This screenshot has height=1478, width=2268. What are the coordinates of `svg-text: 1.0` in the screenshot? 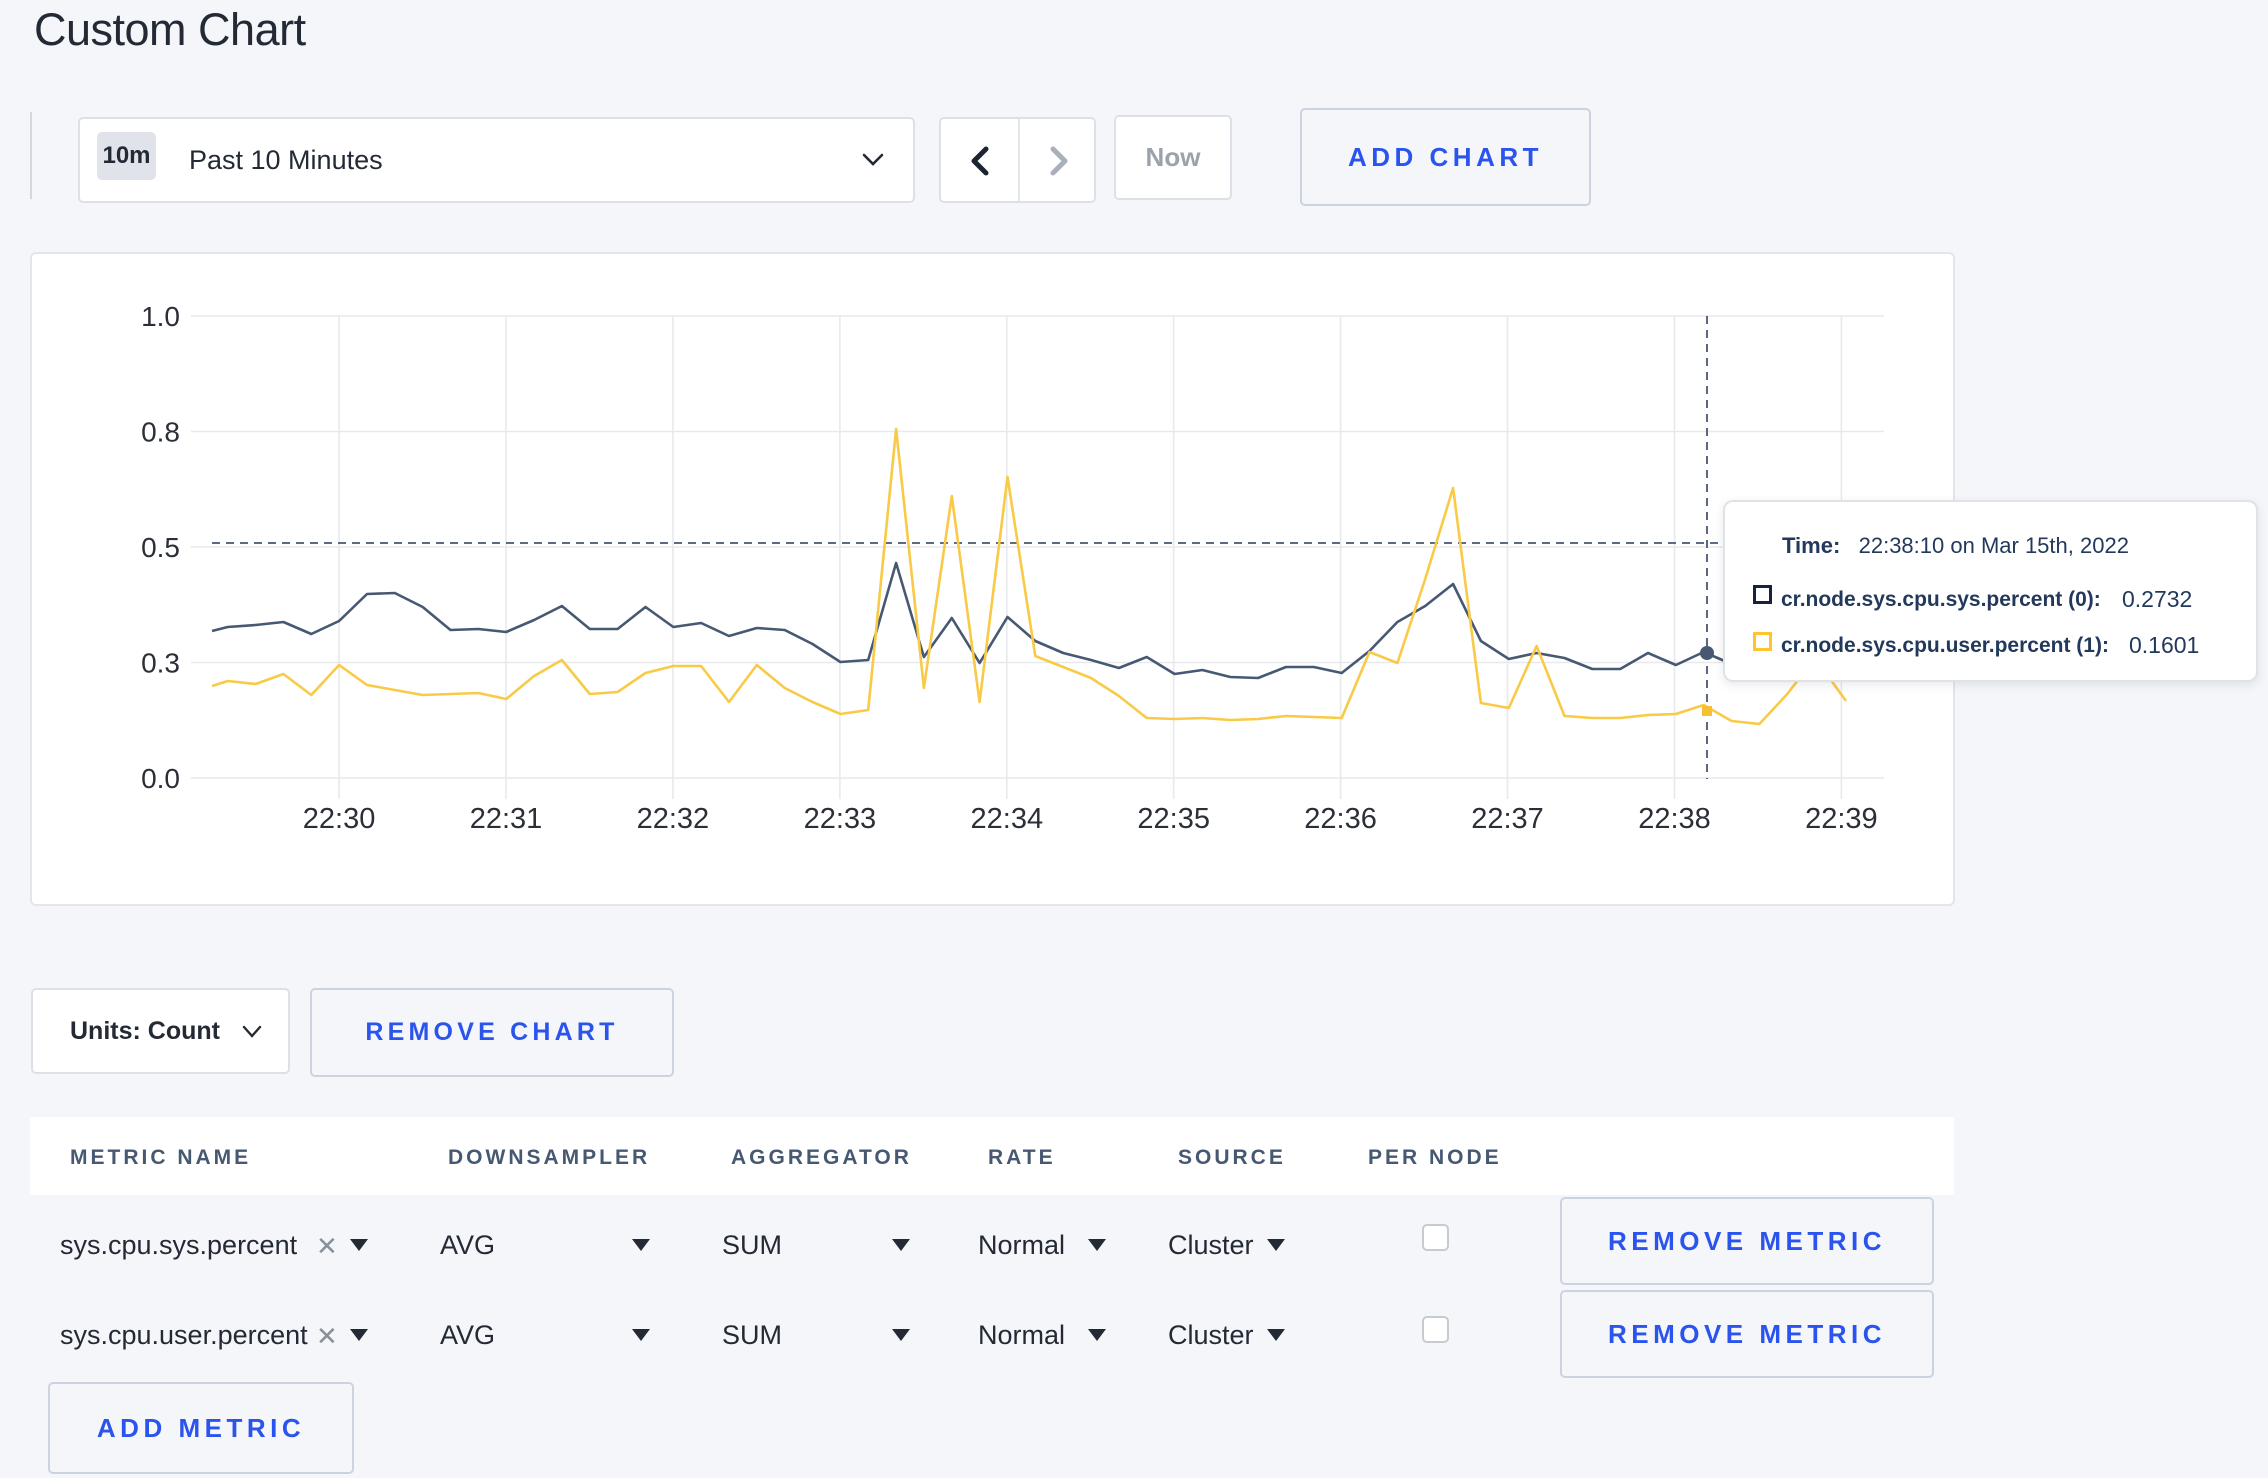 It's located at (160, 316).